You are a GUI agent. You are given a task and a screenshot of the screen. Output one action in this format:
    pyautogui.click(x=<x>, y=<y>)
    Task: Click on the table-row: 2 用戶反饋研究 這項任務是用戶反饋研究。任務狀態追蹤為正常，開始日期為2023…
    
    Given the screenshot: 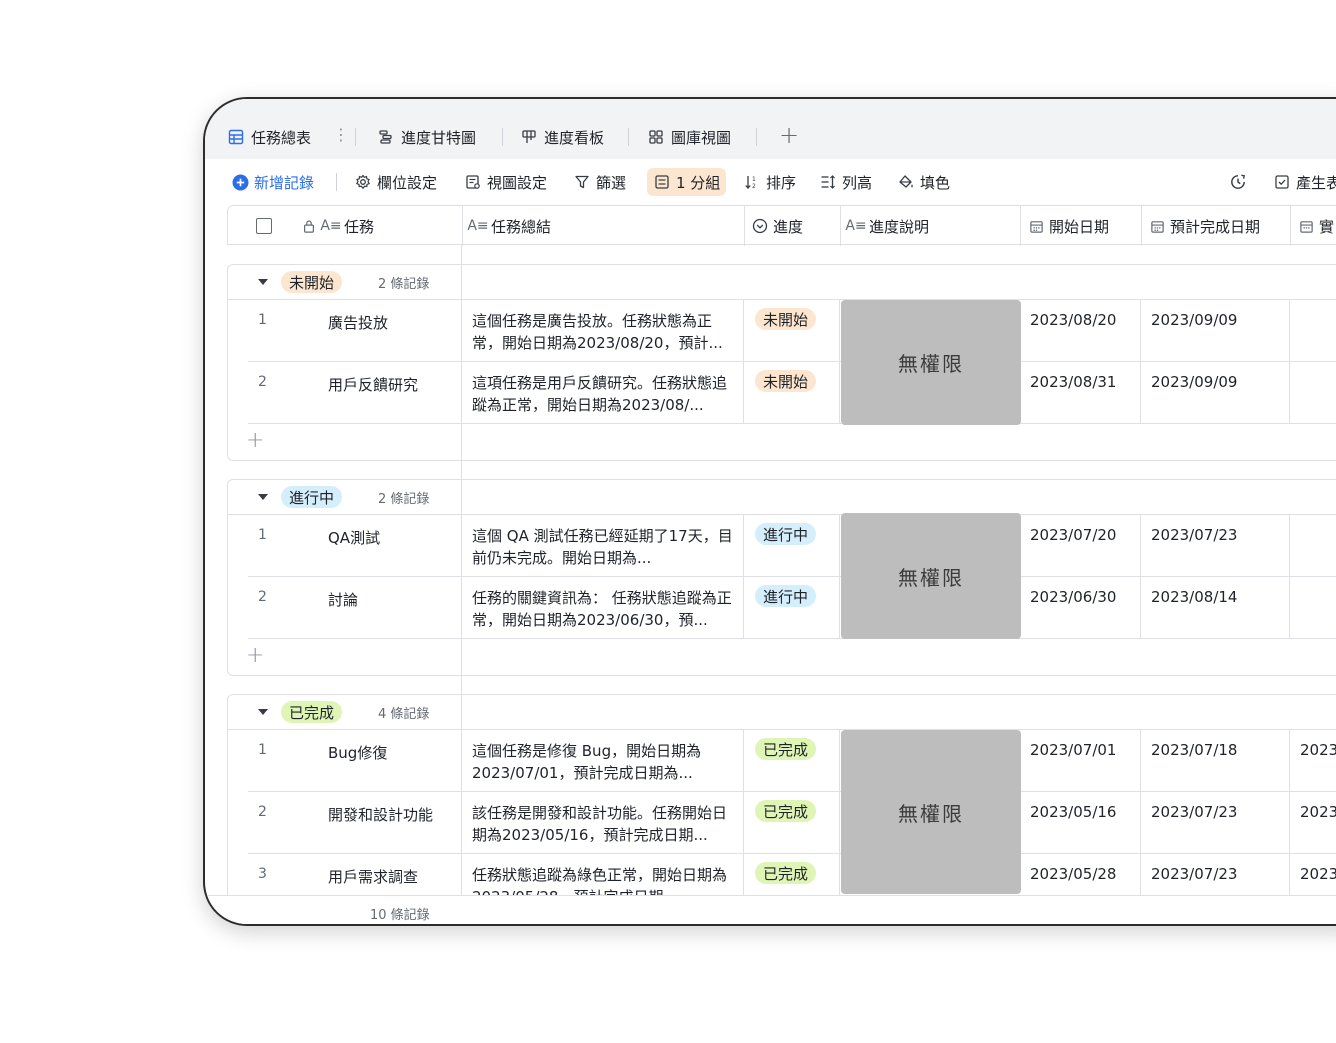 What is the action you would take?
    pyautogui.click(x=782, y=393)
    